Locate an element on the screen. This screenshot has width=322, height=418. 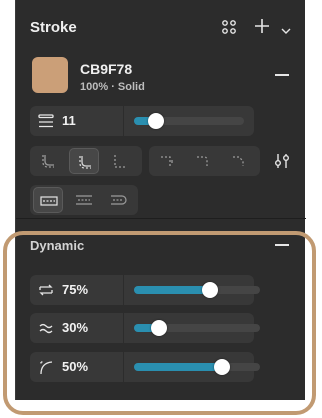
dash-round-icon is located at coordinates (119, 200).